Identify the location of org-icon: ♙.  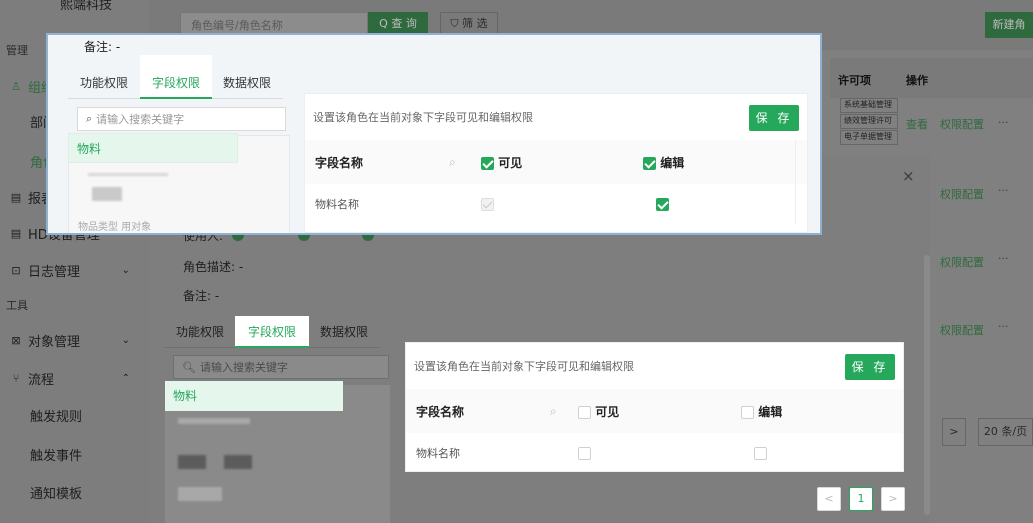
(16, 86).